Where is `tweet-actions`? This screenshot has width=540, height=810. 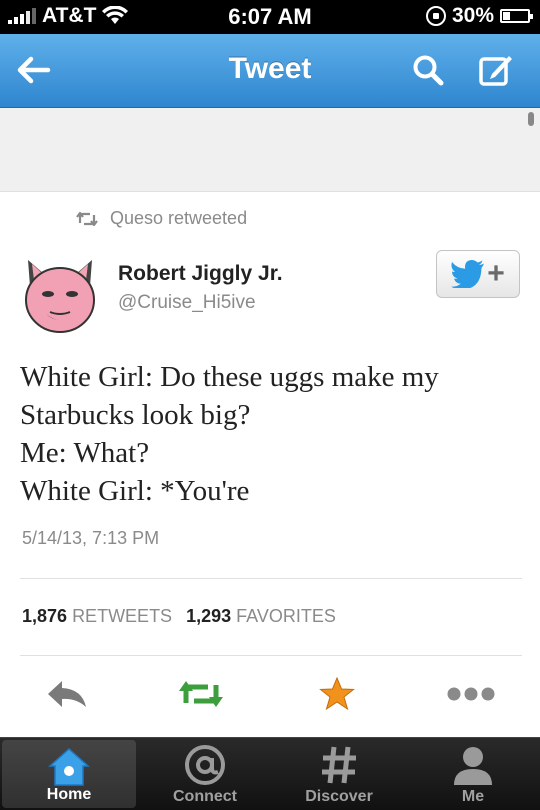
tweet-actions is located at coordinates (270, 693).